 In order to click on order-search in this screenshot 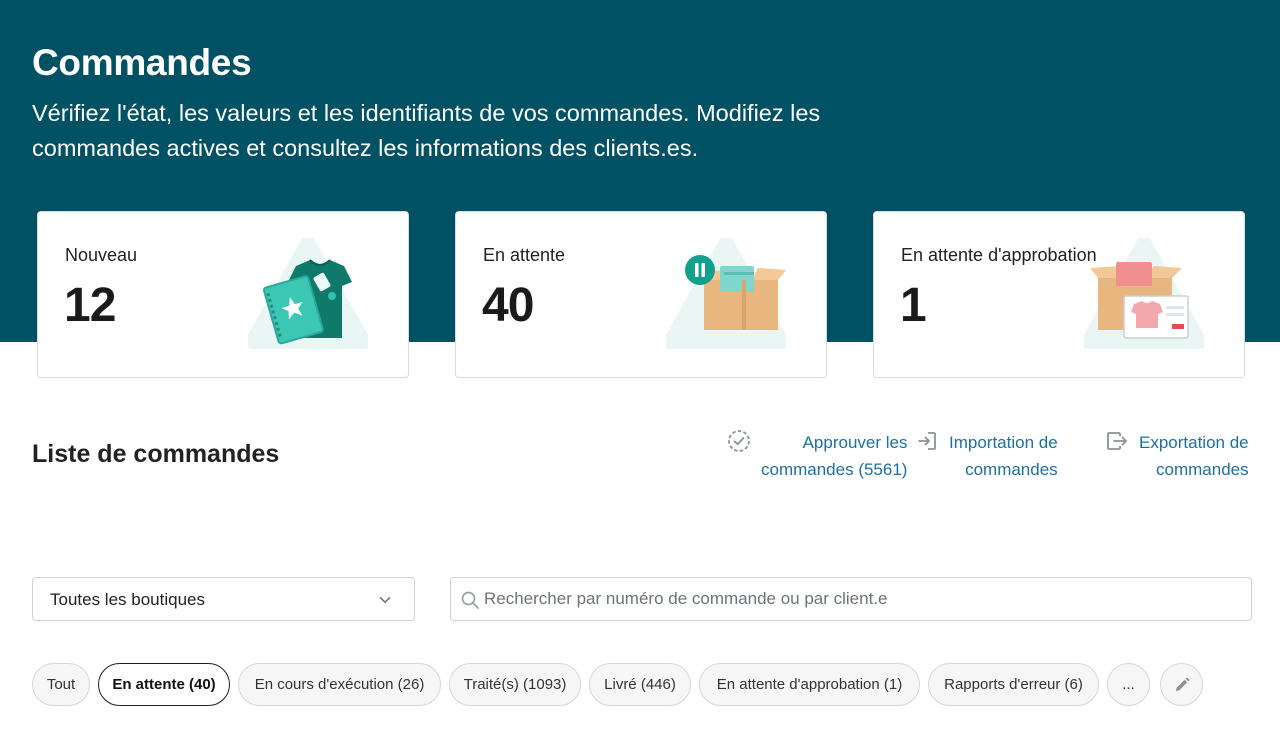, I will do `click(851, 599)`.